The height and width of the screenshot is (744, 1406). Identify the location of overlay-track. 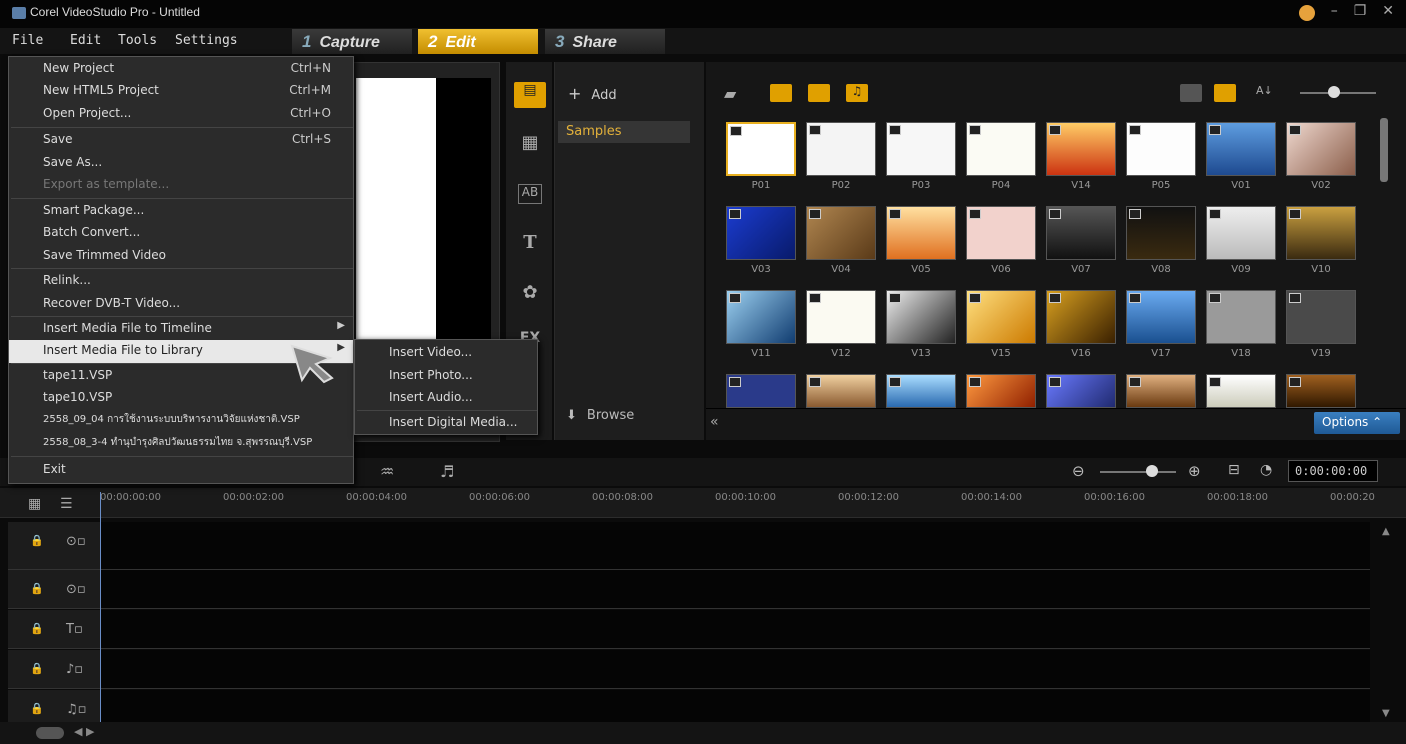
(735, 589).